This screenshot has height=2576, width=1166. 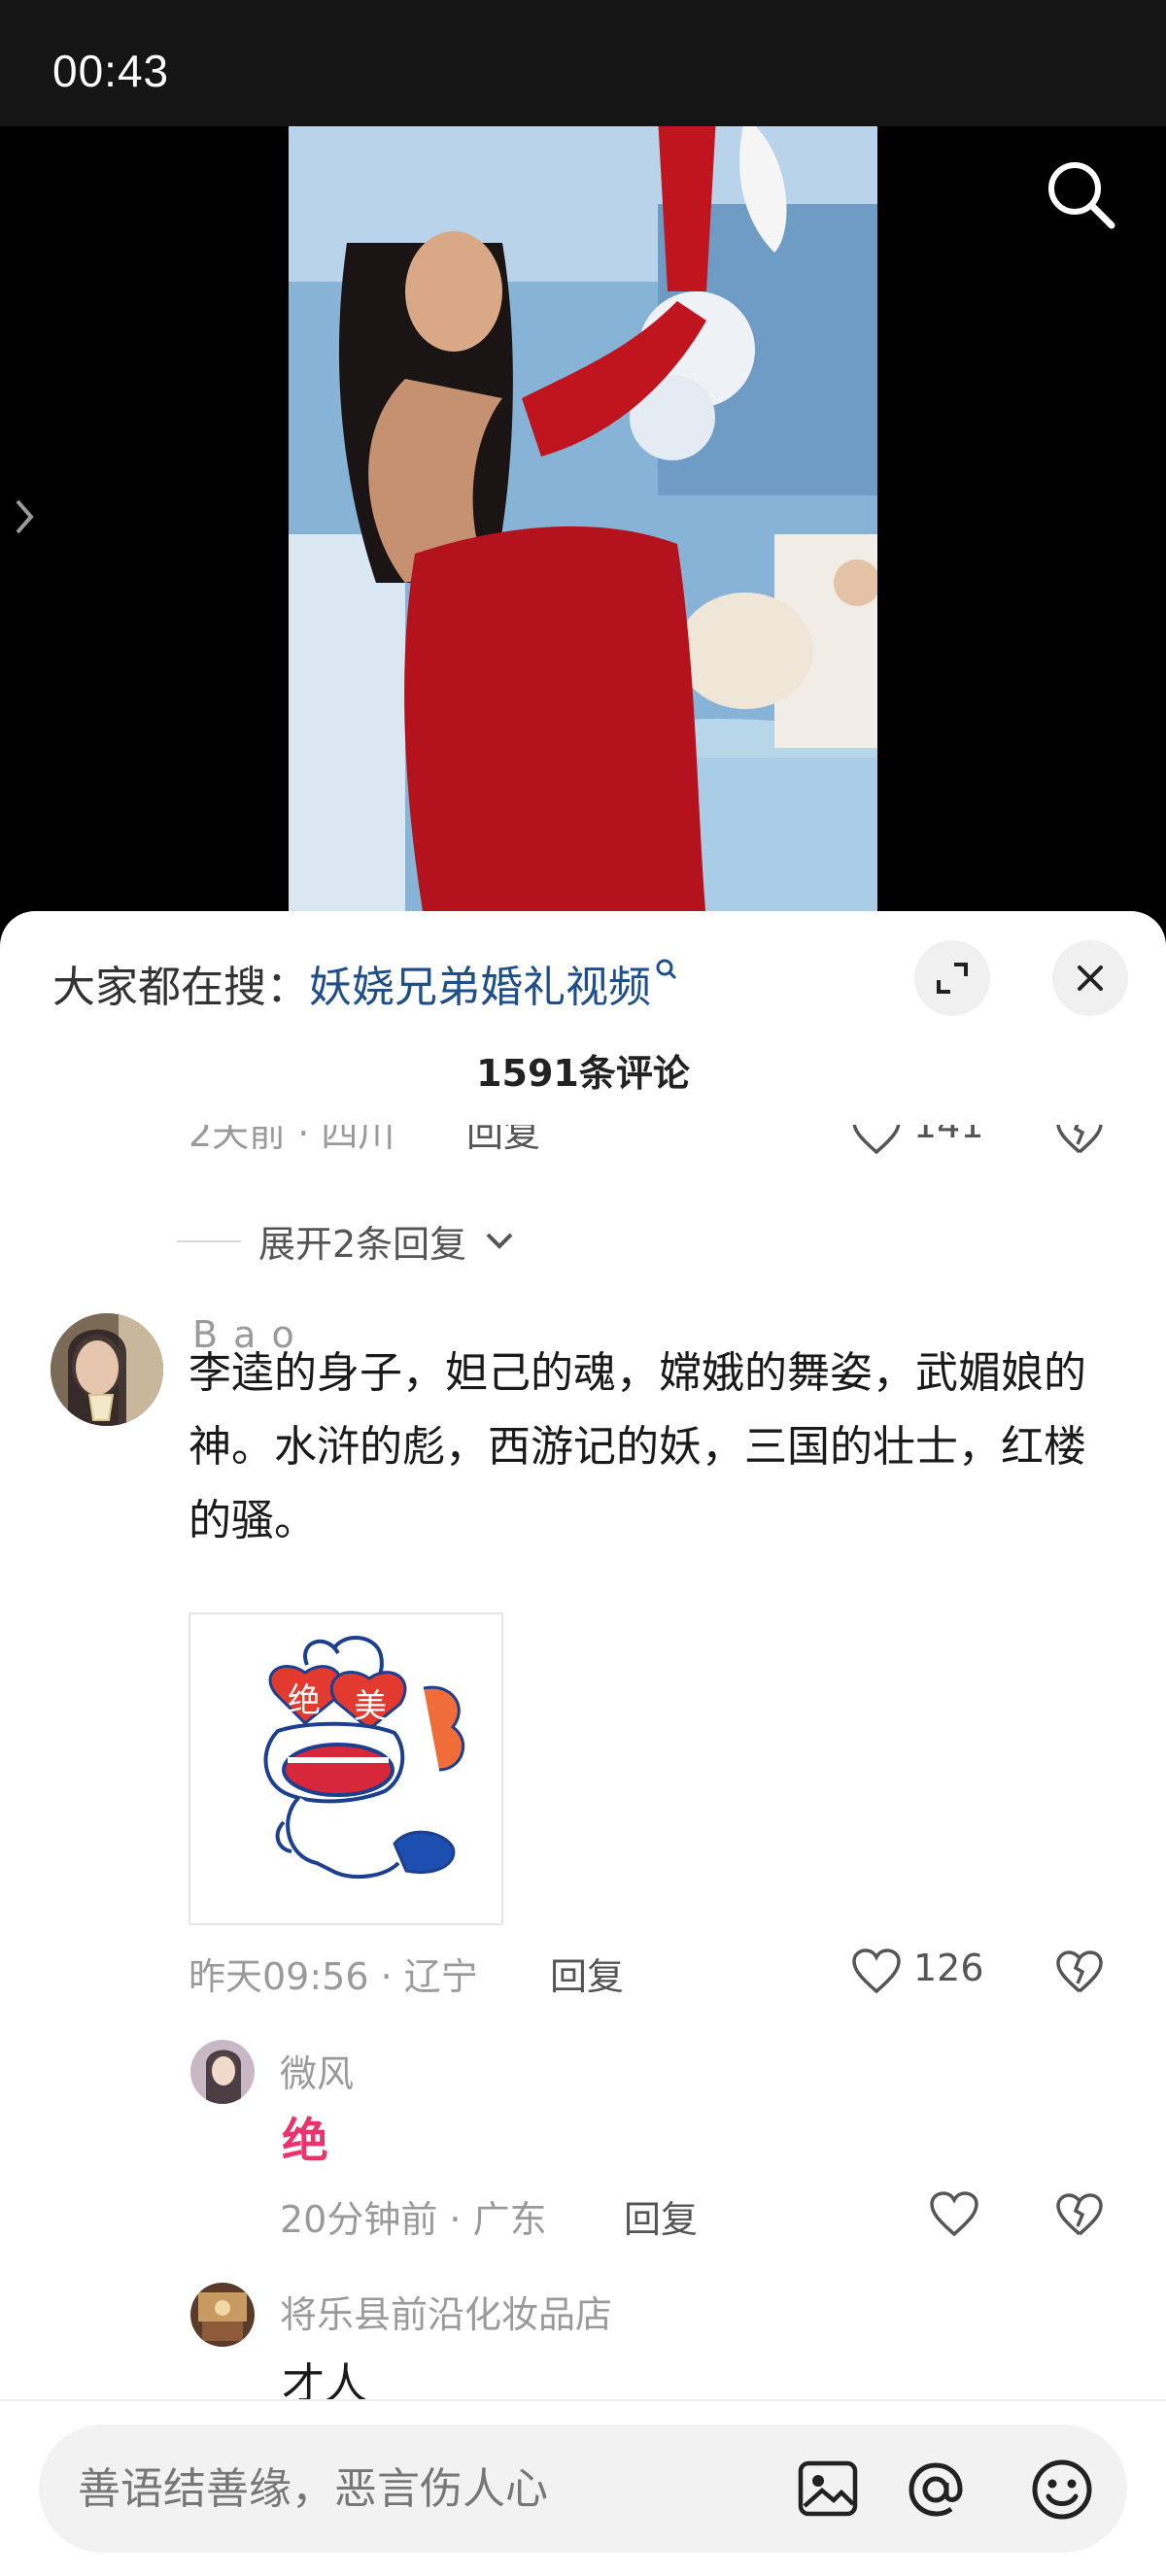 I want to click on comment-input-bar, so click(x=583, y=2487).